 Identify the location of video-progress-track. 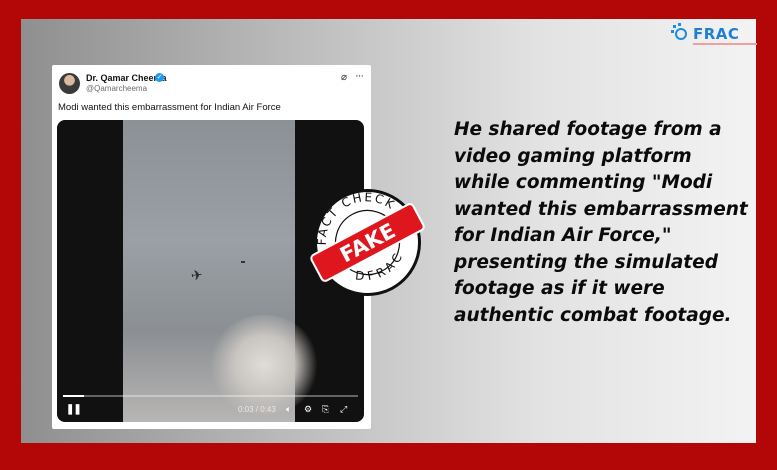
(210, 396).